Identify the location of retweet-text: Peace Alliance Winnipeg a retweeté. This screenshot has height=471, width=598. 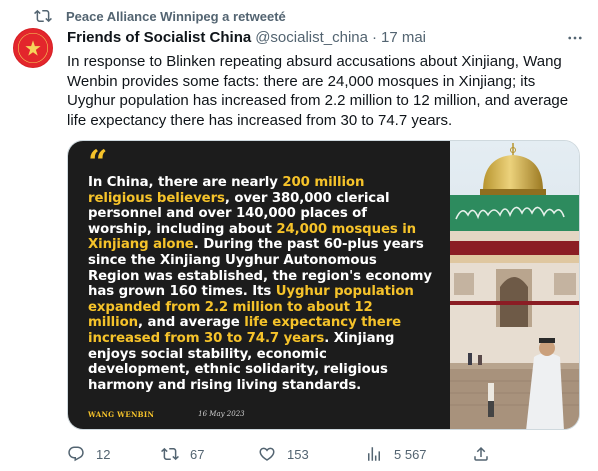
(176, 16).